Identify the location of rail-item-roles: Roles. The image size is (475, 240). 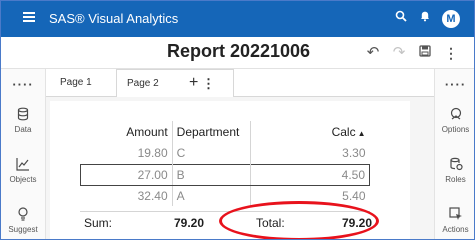
(454, 170).